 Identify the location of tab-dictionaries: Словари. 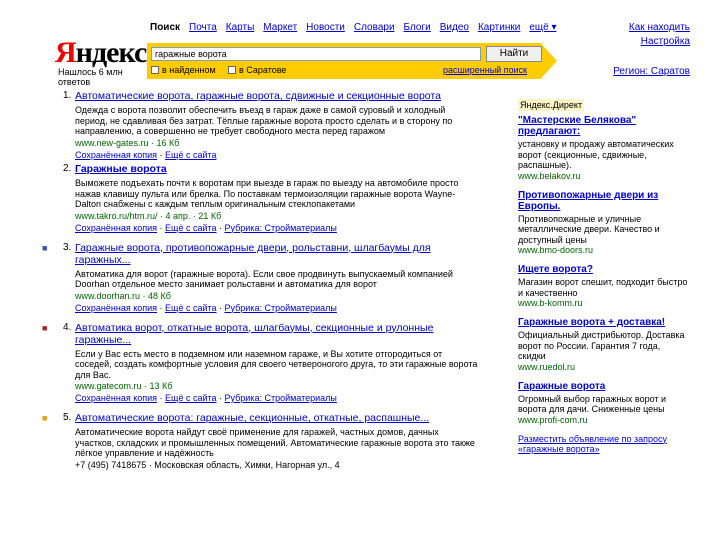
(374, 27).